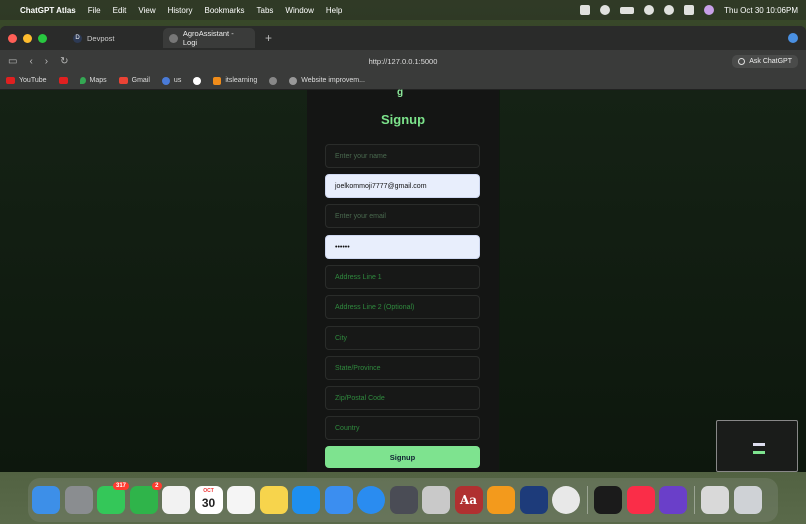 The height and width of the screenshot is (524, 806). I want to click on name-field: Enter your name, so click(402, 156).